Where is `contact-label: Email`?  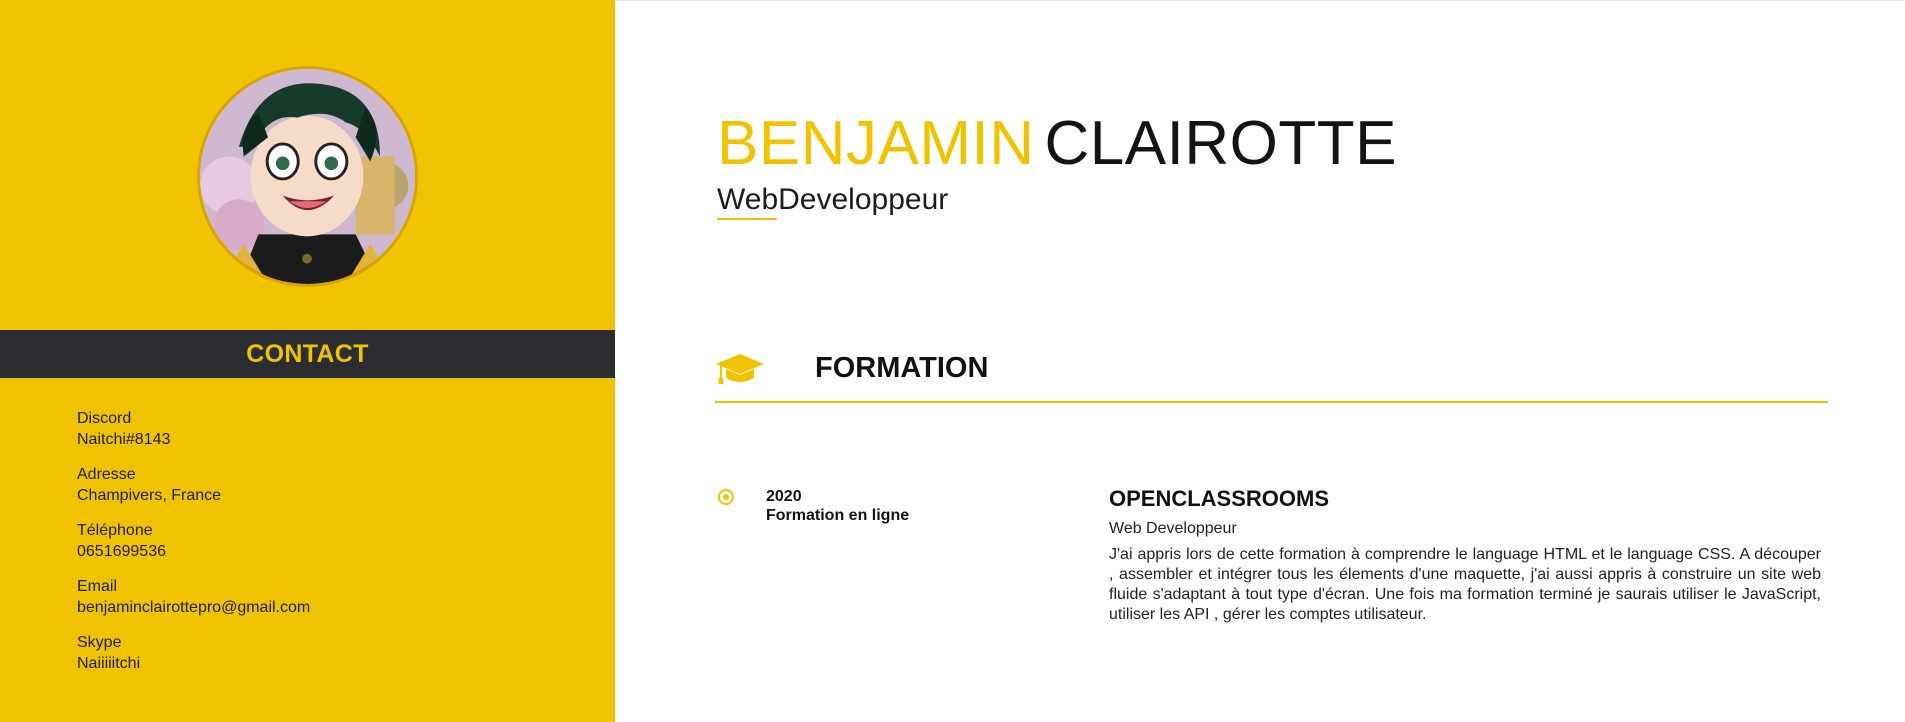 contact-label: Email is located at coordinates (97, 586).